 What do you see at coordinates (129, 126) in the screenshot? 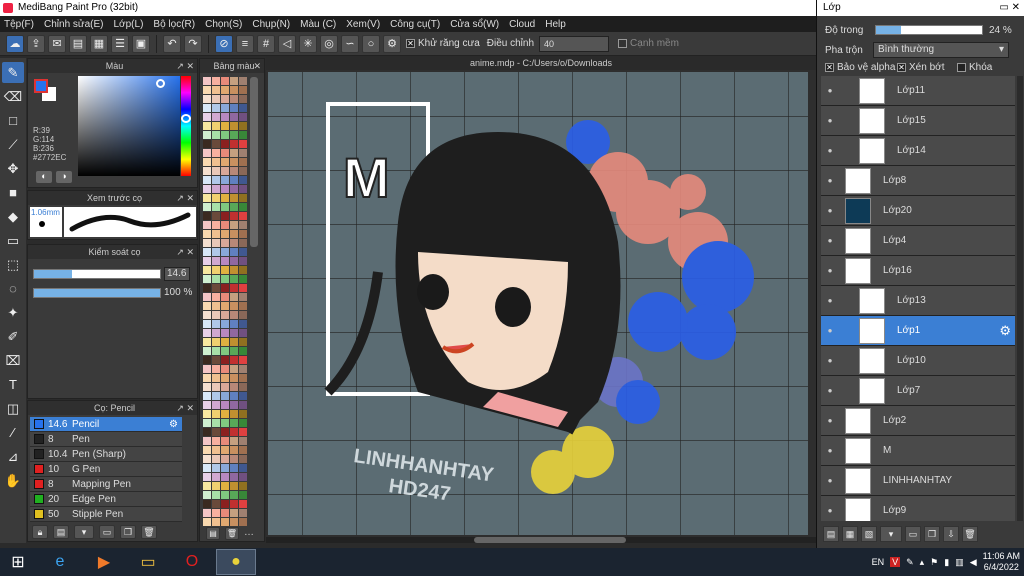
I see `saturation-value-picker` at bounding box center [129, 126].